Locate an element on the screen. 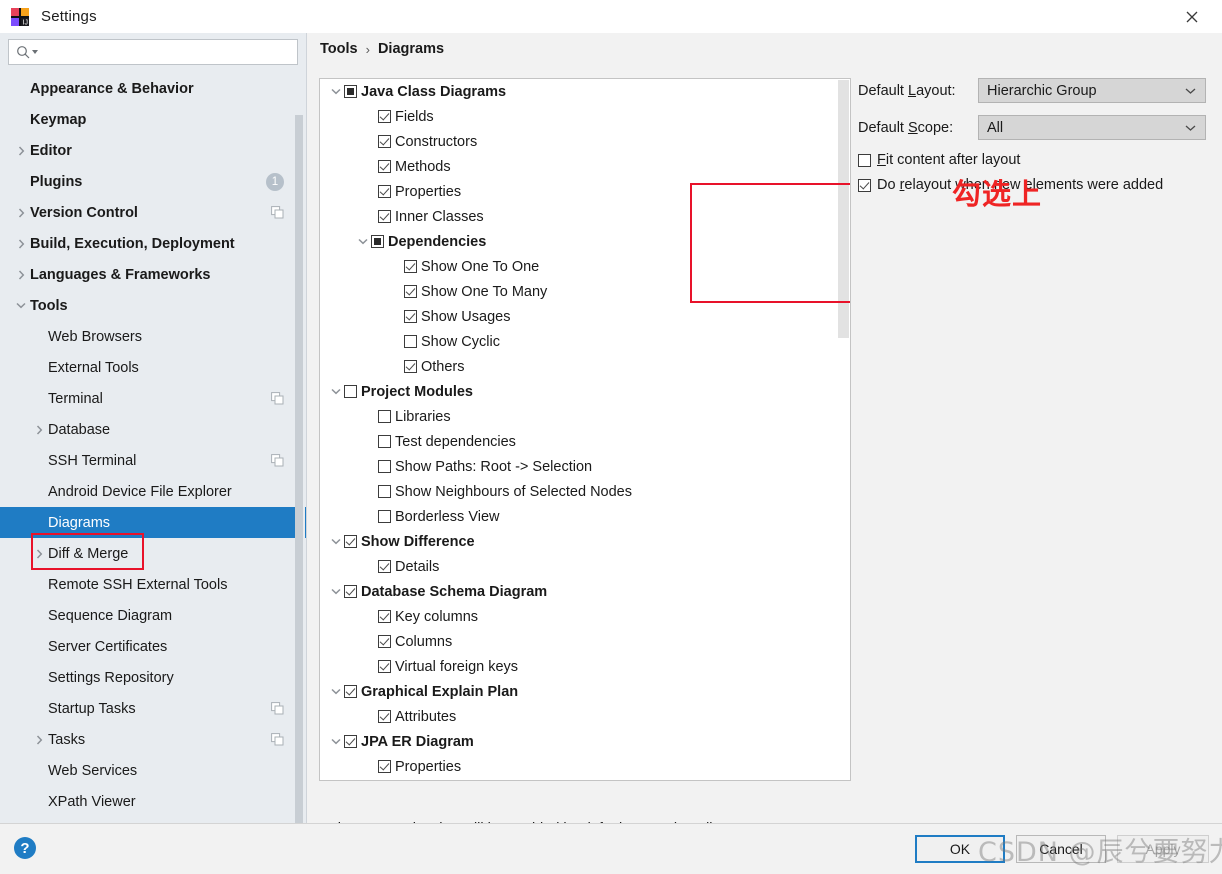 This screenshot has height=874, width=1222. tree-row: Attributes is located at coordinates (585, 716).